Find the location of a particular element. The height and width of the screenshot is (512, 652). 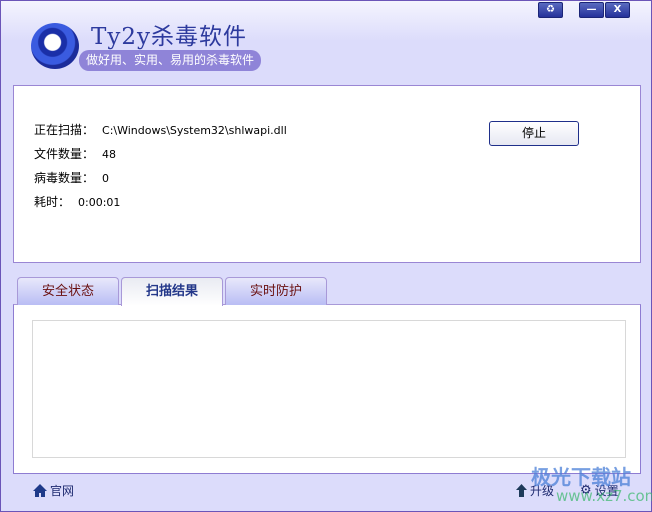

scanning-value: C:\Windows\System32\shlwapi.dll is located at coordinates (194, 130).